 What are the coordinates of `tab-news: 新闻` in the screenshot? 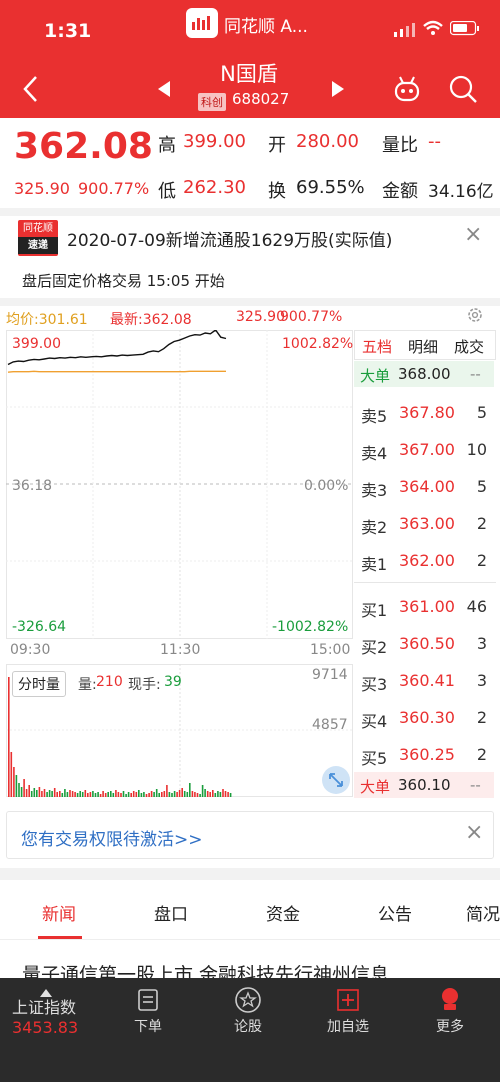 It's located at (59, 912).